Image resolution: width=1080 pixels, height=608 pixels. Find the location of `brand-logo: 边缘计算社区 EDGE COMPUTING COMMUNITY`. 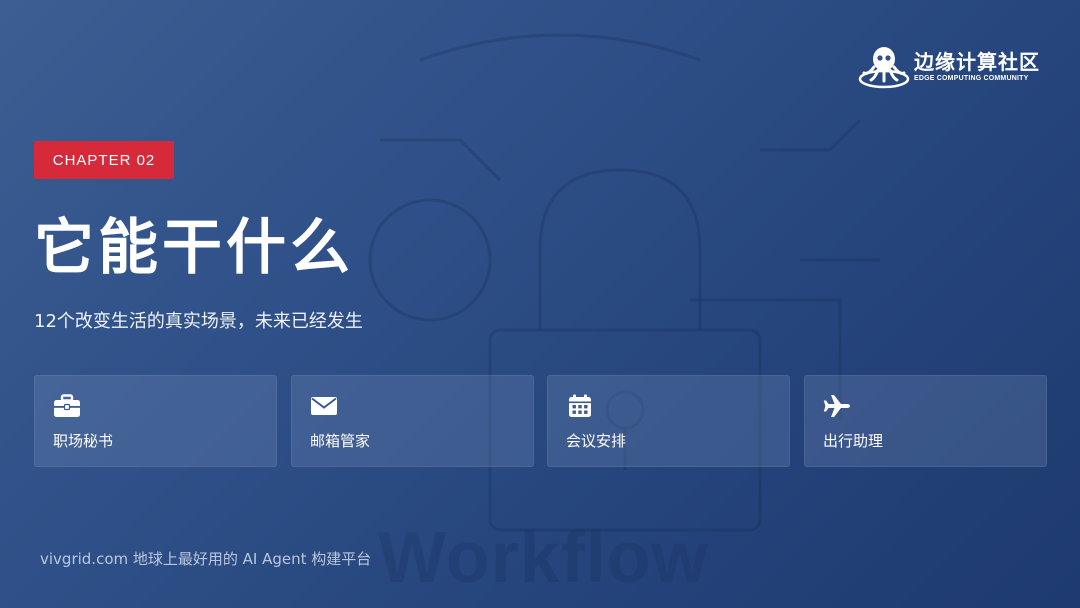

brand-logo: 边缘计算社区 EDGE COMPUTING COMMUNITY is located at coordinates (953, 66).